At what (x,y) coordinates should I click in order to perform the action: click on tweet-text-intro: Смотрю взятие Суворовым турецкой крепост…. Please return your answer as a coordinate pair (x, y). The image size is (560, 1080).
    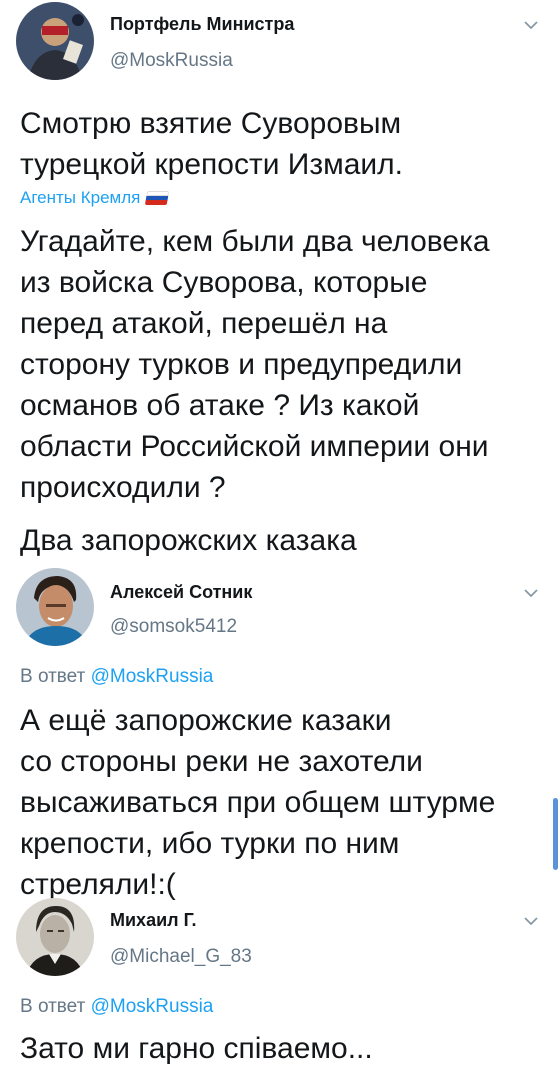
    Looking at the image, I should click on (212, 144).